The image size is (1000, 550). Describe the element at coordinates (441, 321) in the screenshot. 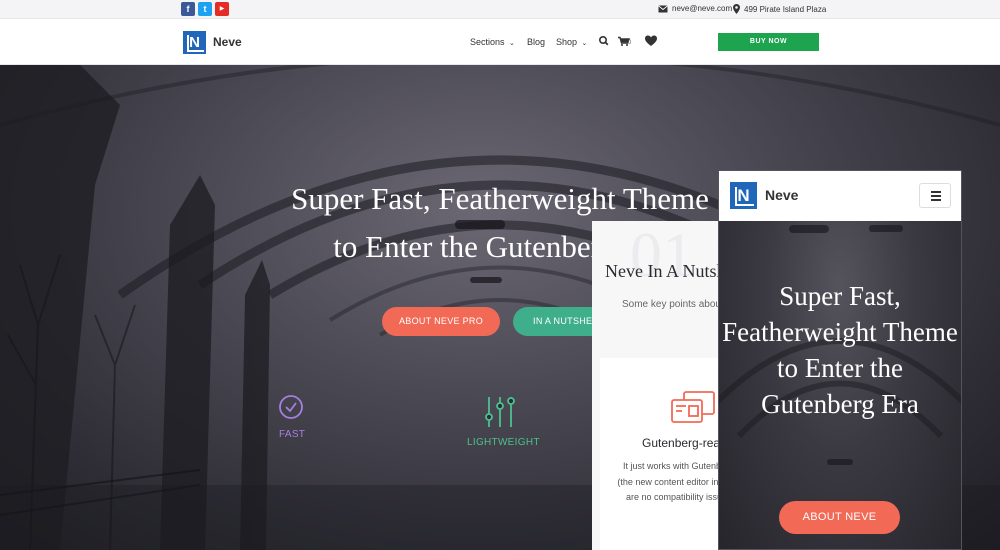

I see `about-neve-pro-button: ABOUT NEVE PRO` at that location.